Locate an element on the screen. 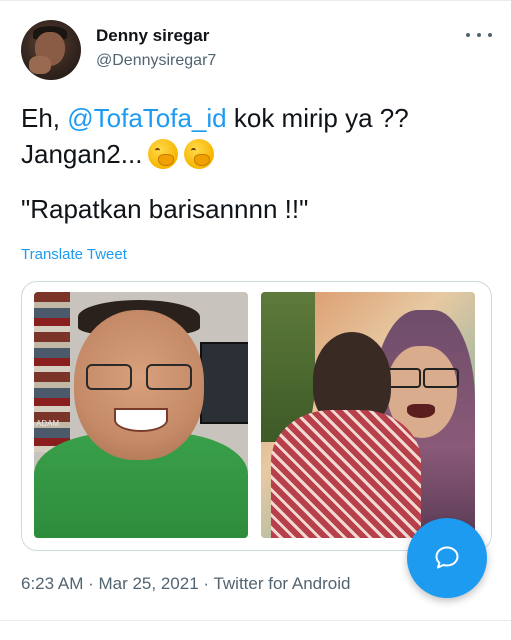  avatar is located at coordinates (51, 50).